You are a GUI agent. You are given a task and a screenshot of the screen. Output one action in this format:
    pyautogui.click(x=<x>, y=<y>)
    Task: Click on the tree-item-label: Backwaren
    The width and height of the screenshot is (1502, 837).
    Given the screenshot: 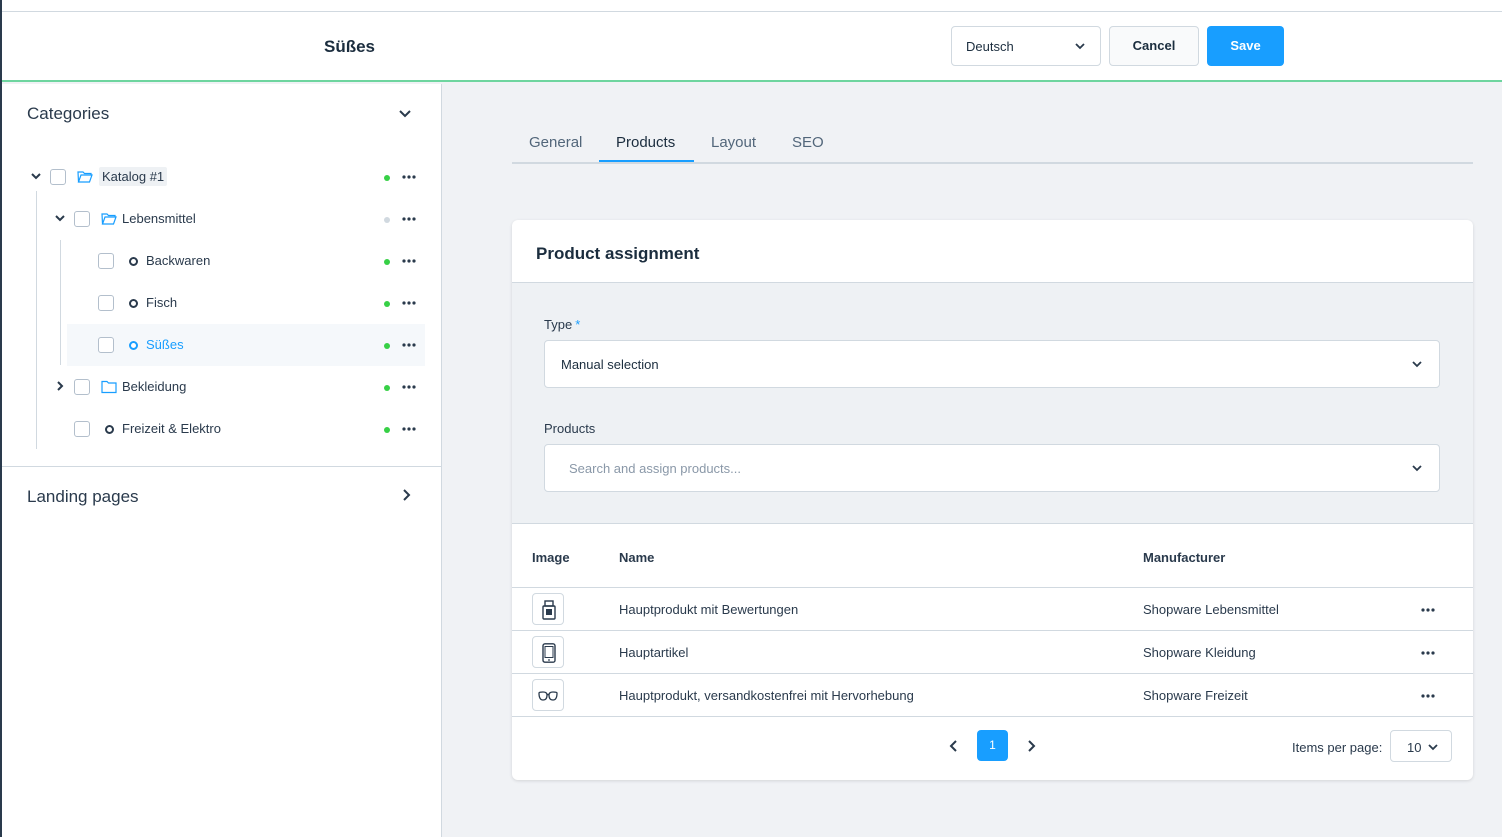 What is the action you would take?
    pyautogui.click(x=178, y=260)
    